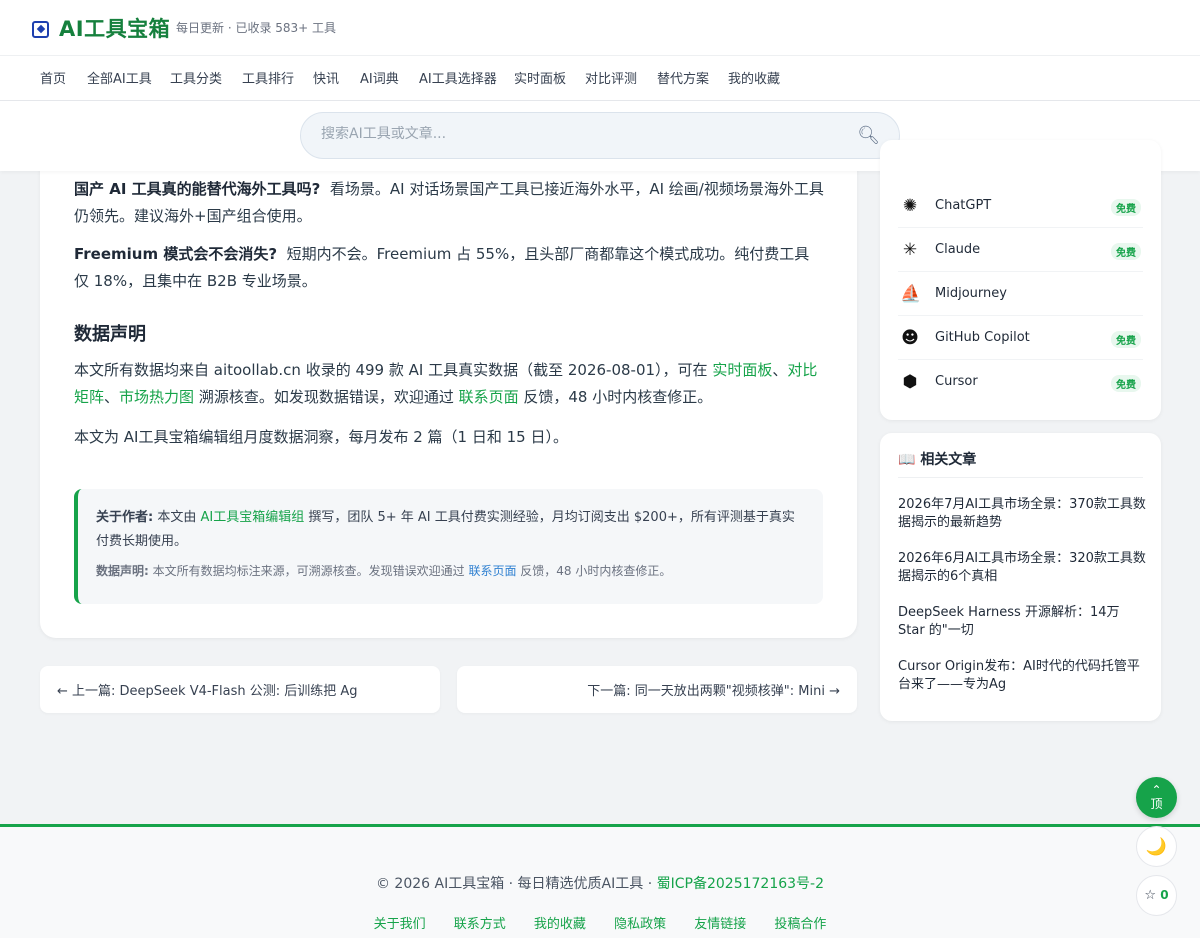  Describe the element at coordinates (615, 397) in the screenshot. I see `paragraph-text: 反馈，48 小时内核查修正。` at that location.